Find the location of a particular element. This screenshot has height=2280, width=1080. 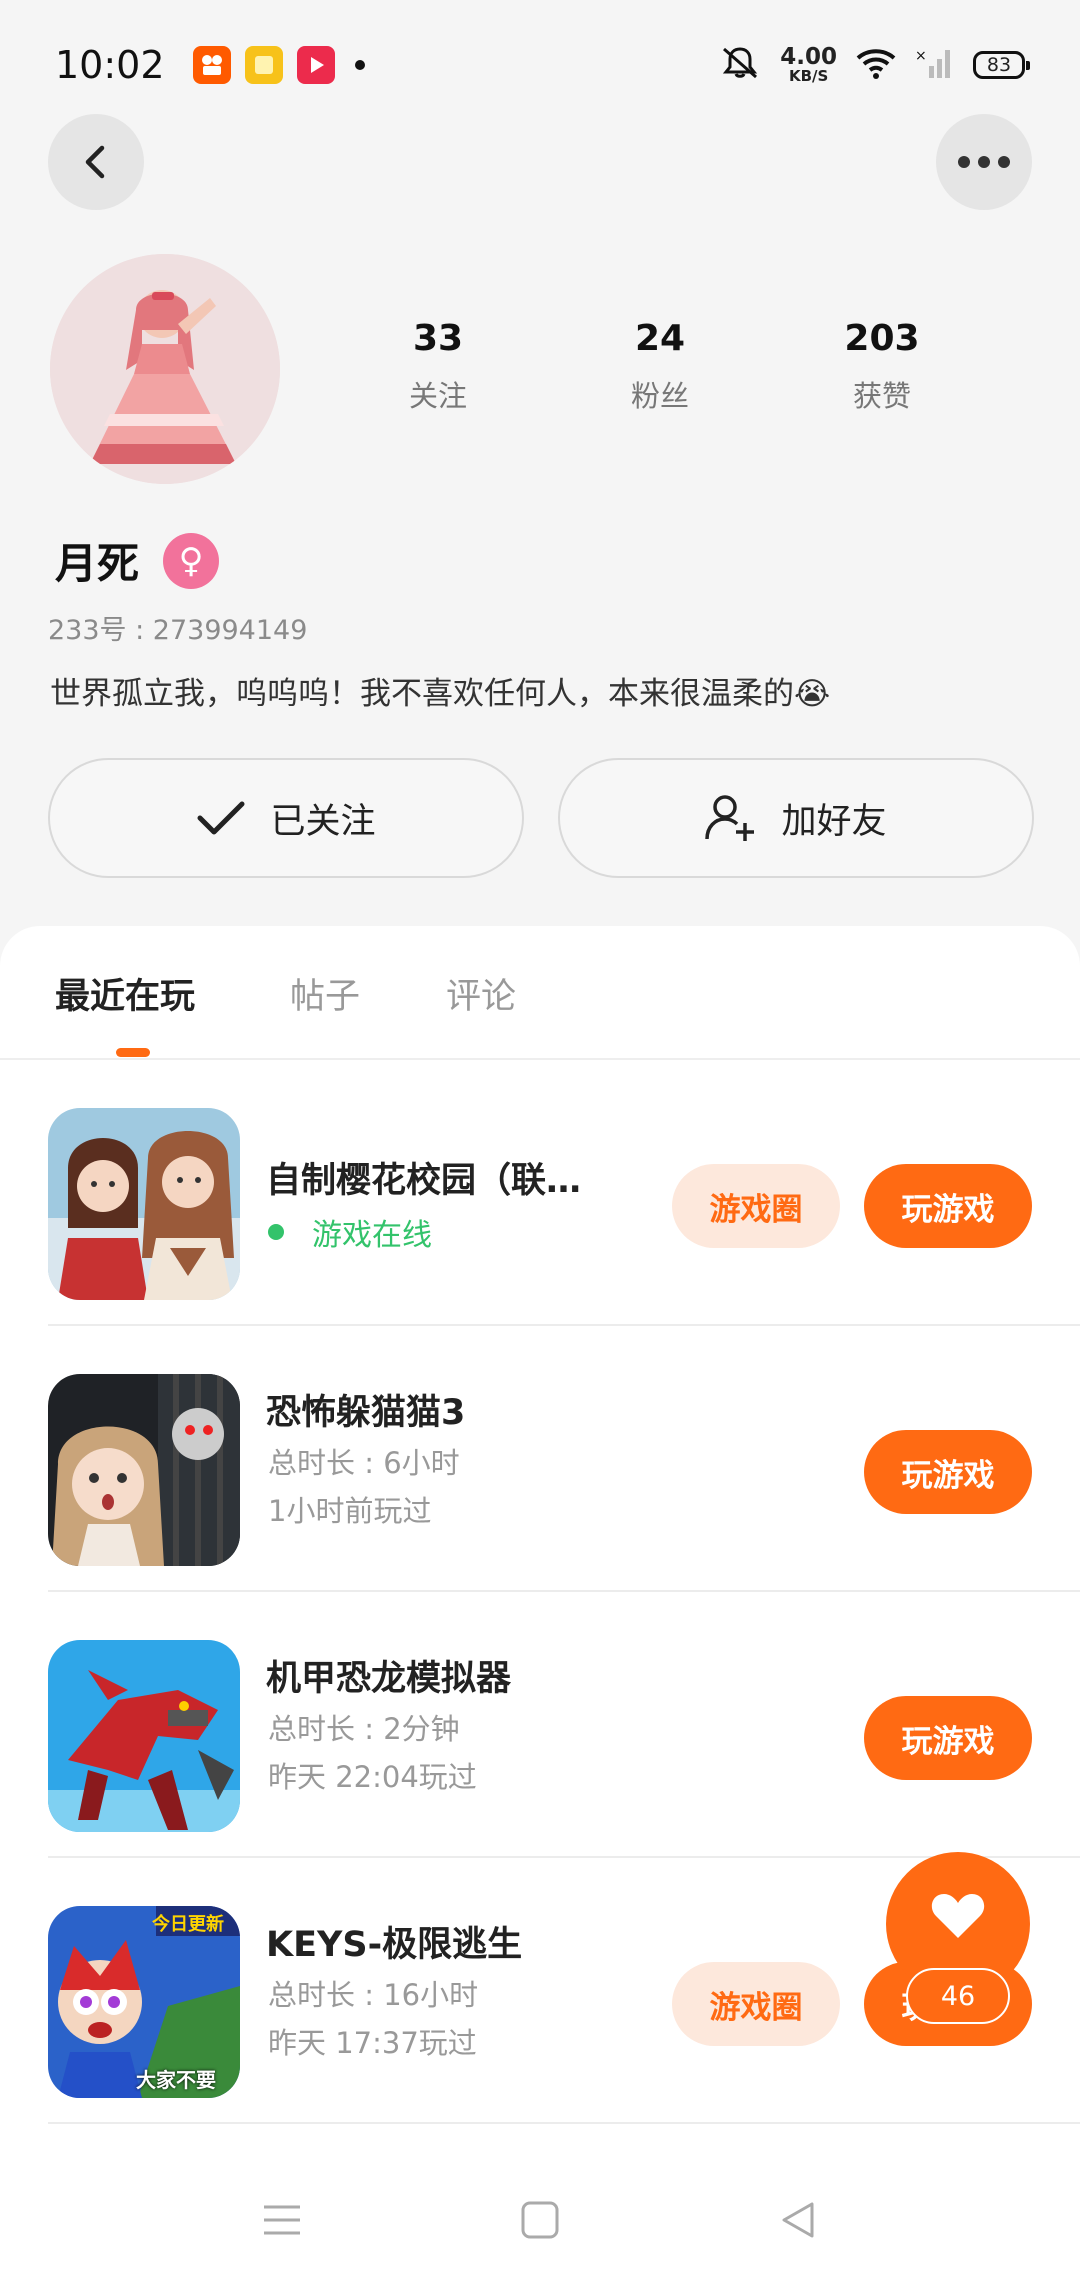

stat-value: 24 is located at coordinates (660, 338).